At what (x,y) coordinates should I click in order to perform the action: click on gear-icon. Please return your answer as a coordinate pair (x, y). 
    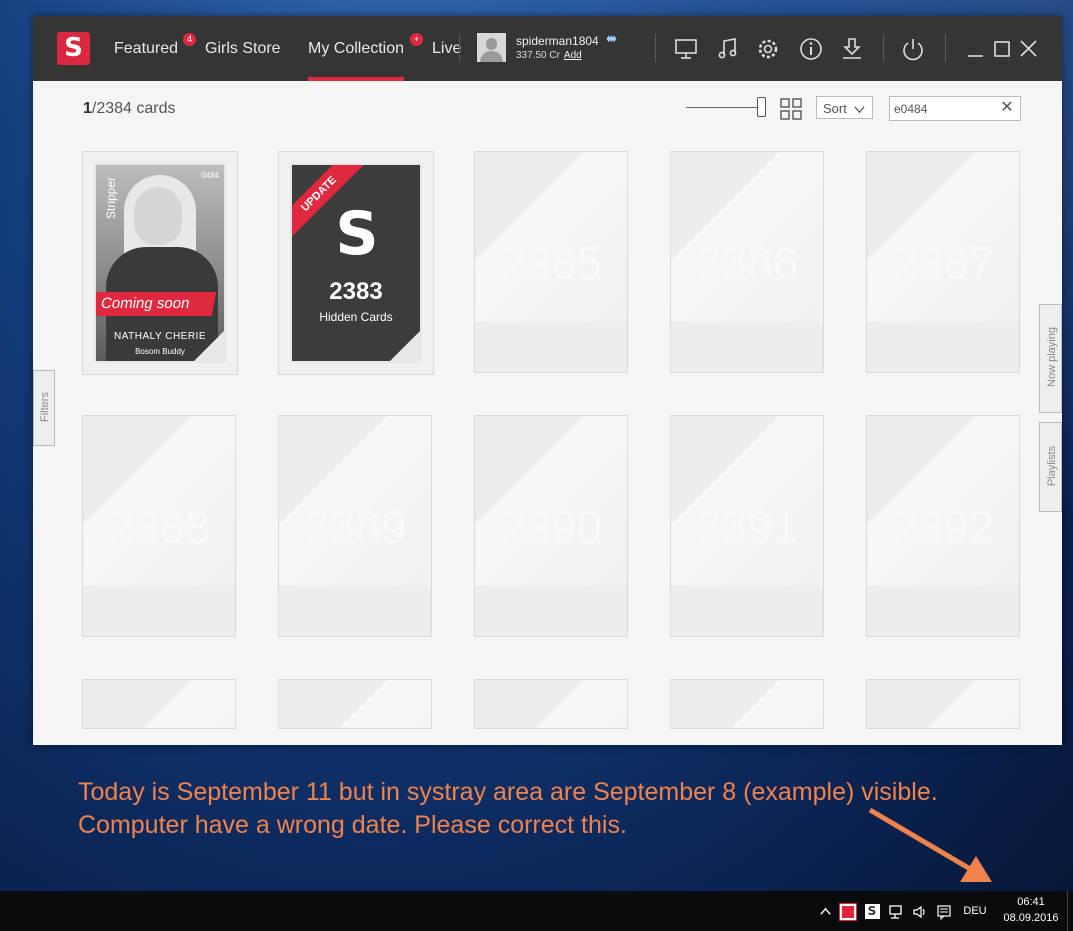
    Looking at the image, I should click on (768, 49).